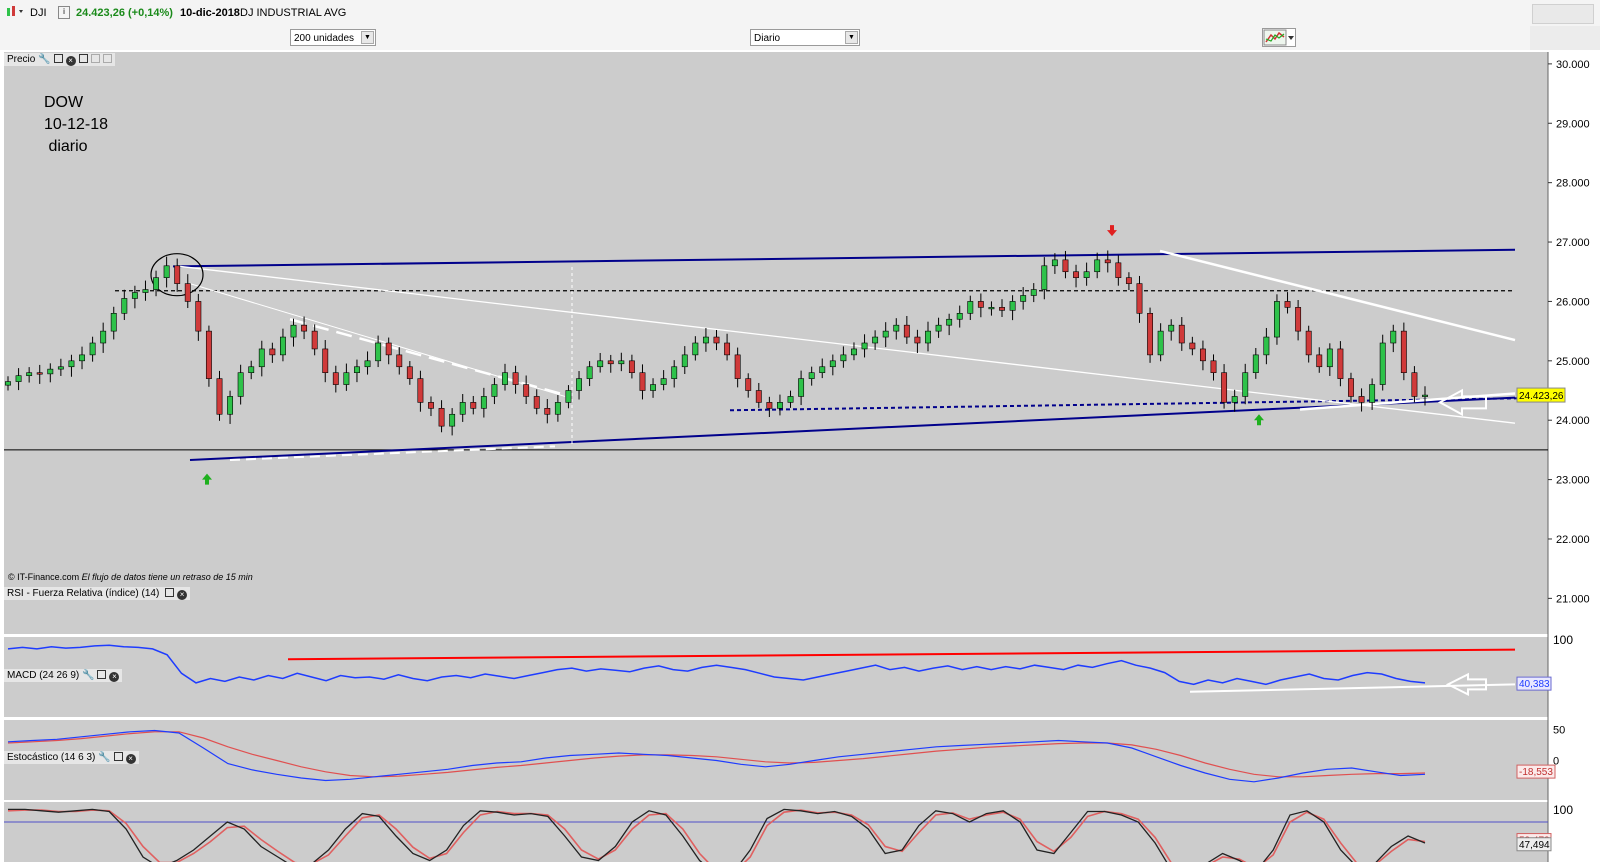 The image size is (1600, 862). I want to click on stoch-panel-header: Estocástico (14 6 3) 🔧 ×, so click(71, 757).